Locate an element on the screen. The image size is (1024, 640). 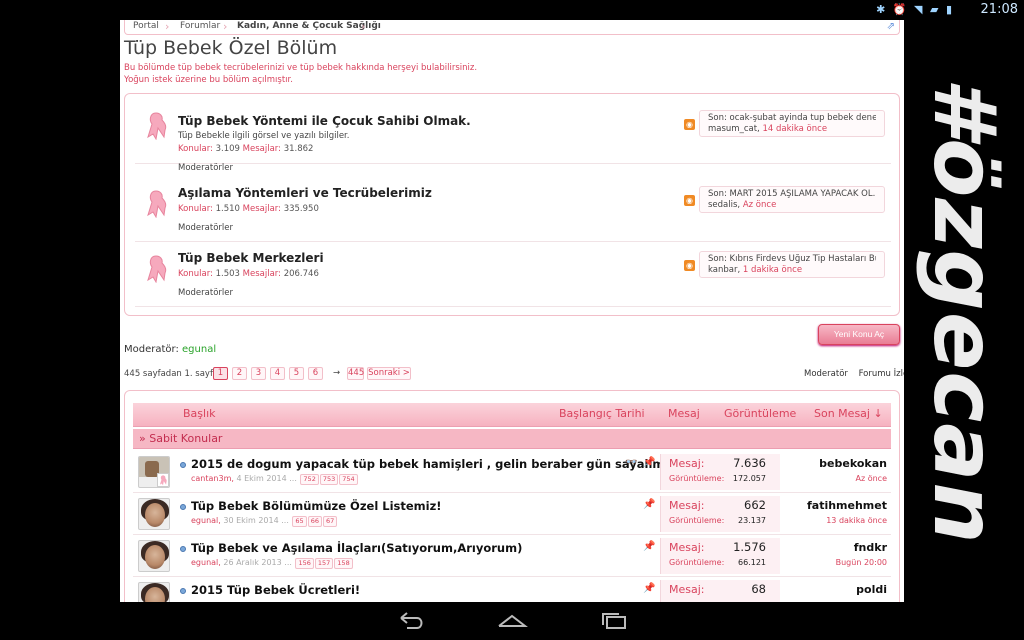
subforum-title: Aşılama Yöntemleri ve Tecrübelerimiz is located at coordinates (305, 193).